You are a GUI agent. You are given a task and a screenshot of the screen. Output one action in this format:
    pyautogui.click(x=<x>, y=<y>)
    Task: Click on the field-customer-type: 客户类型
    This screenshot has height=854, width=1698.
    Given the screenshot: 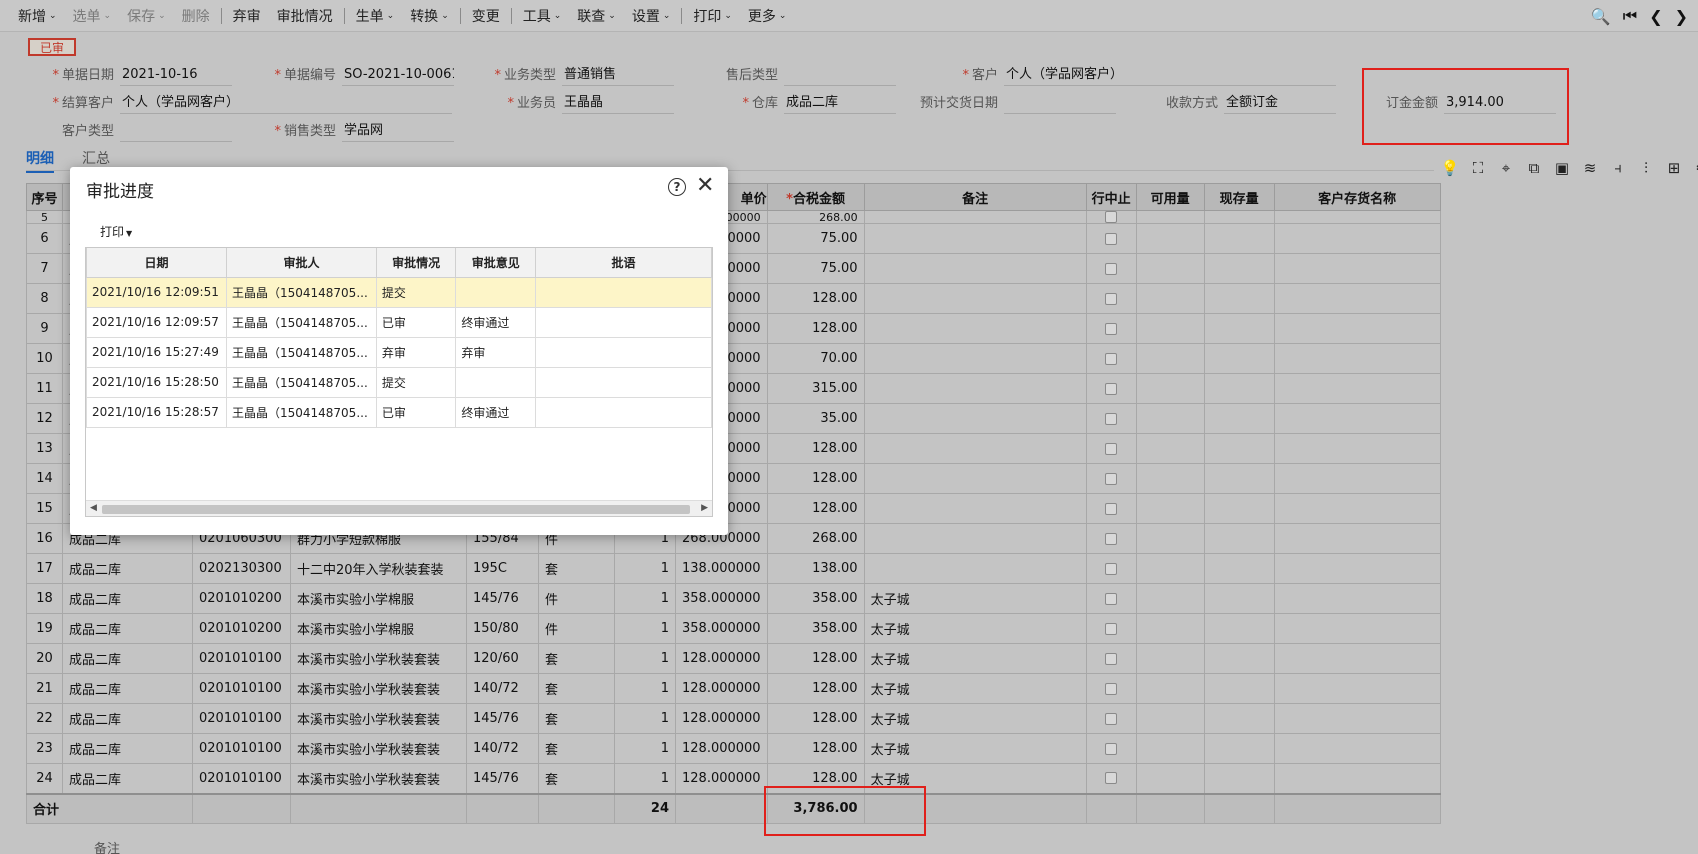 What is the action you would take?
    pyautogui.click(x=136, y=130)
    